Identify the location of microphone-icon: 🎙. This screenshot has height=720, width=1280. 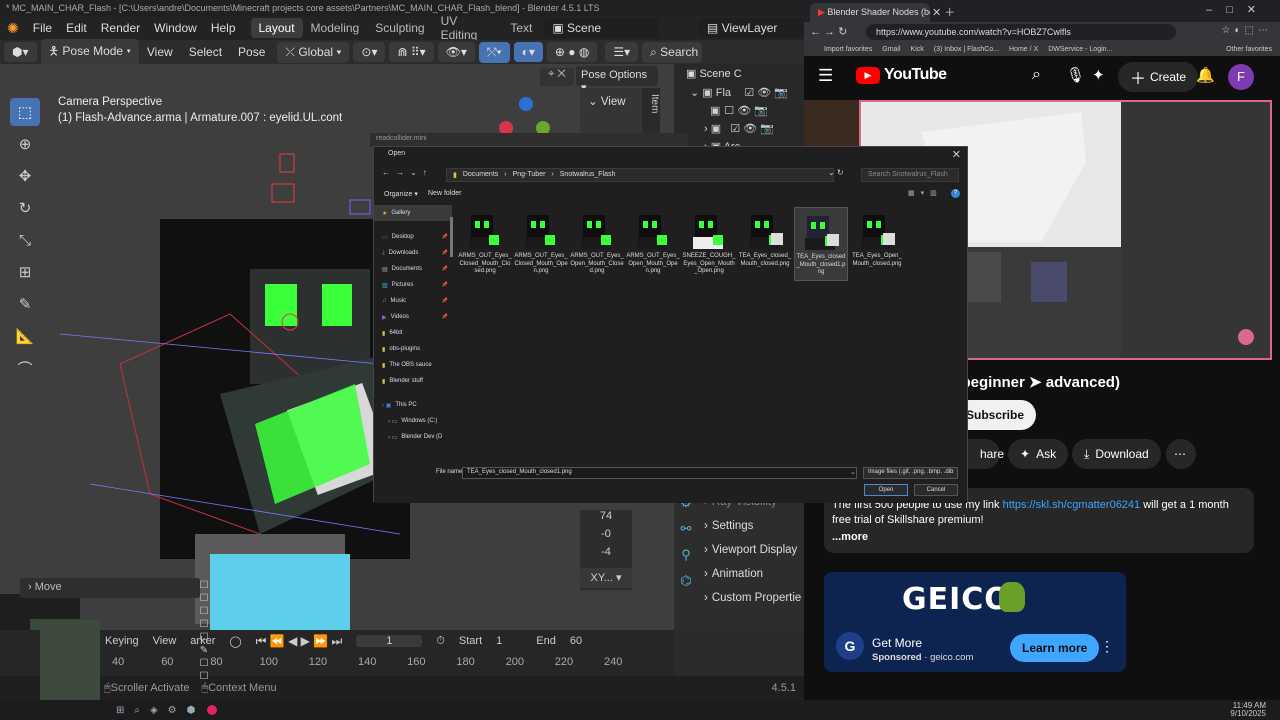
(1075, 75).